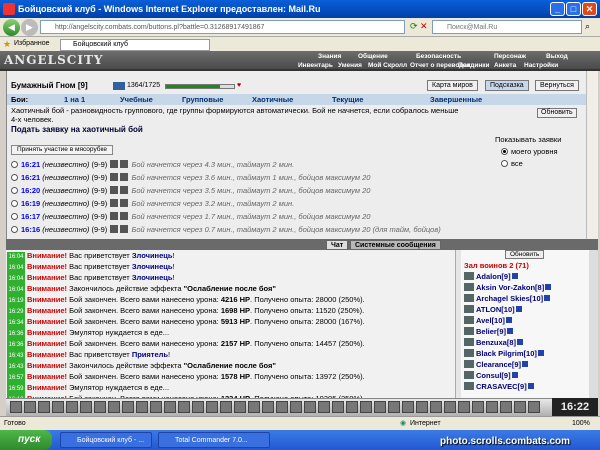 Image resolution: width=600 pixels, height=450 pixels. I want to click on players-scrollbar, so click(593, 324).